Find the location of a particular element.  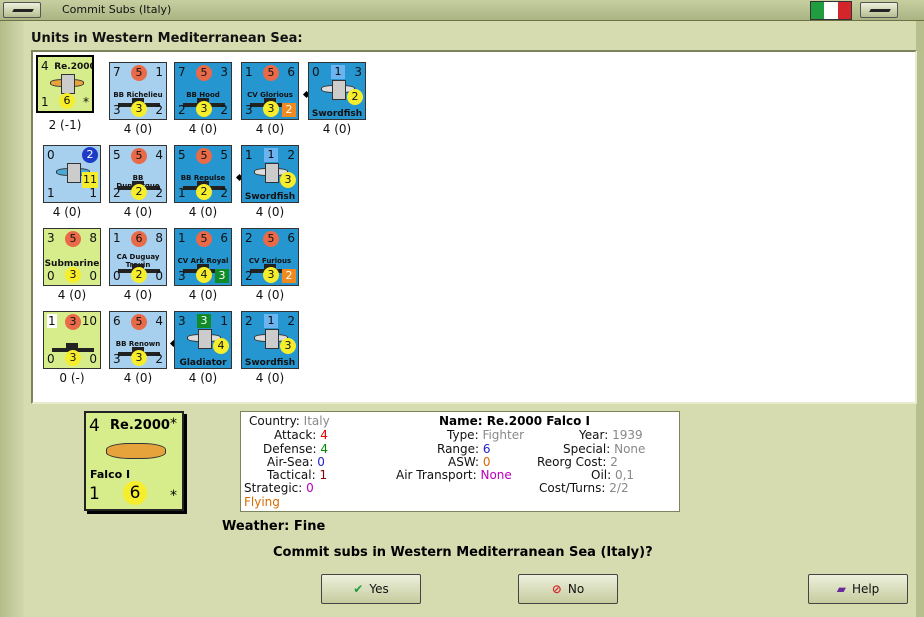

help-button: ▰ Help is located at coordinates (858, 589).